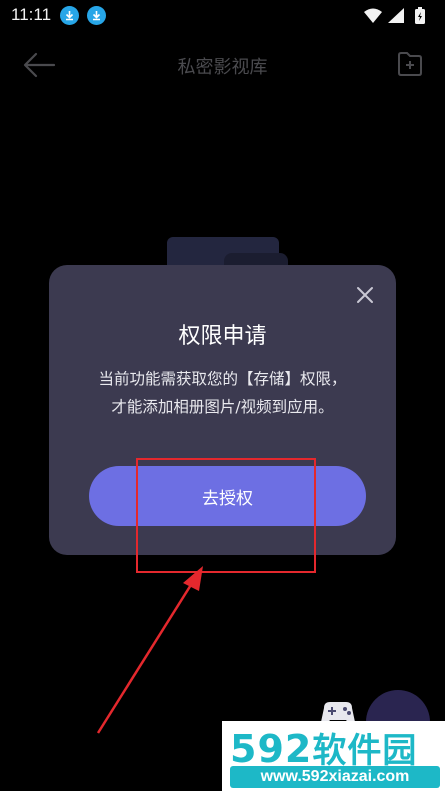  What do you see at coordinates (365, 751) in the screenshot?
I see `watermark-name: 软件园` at bounding box center [365, 751].